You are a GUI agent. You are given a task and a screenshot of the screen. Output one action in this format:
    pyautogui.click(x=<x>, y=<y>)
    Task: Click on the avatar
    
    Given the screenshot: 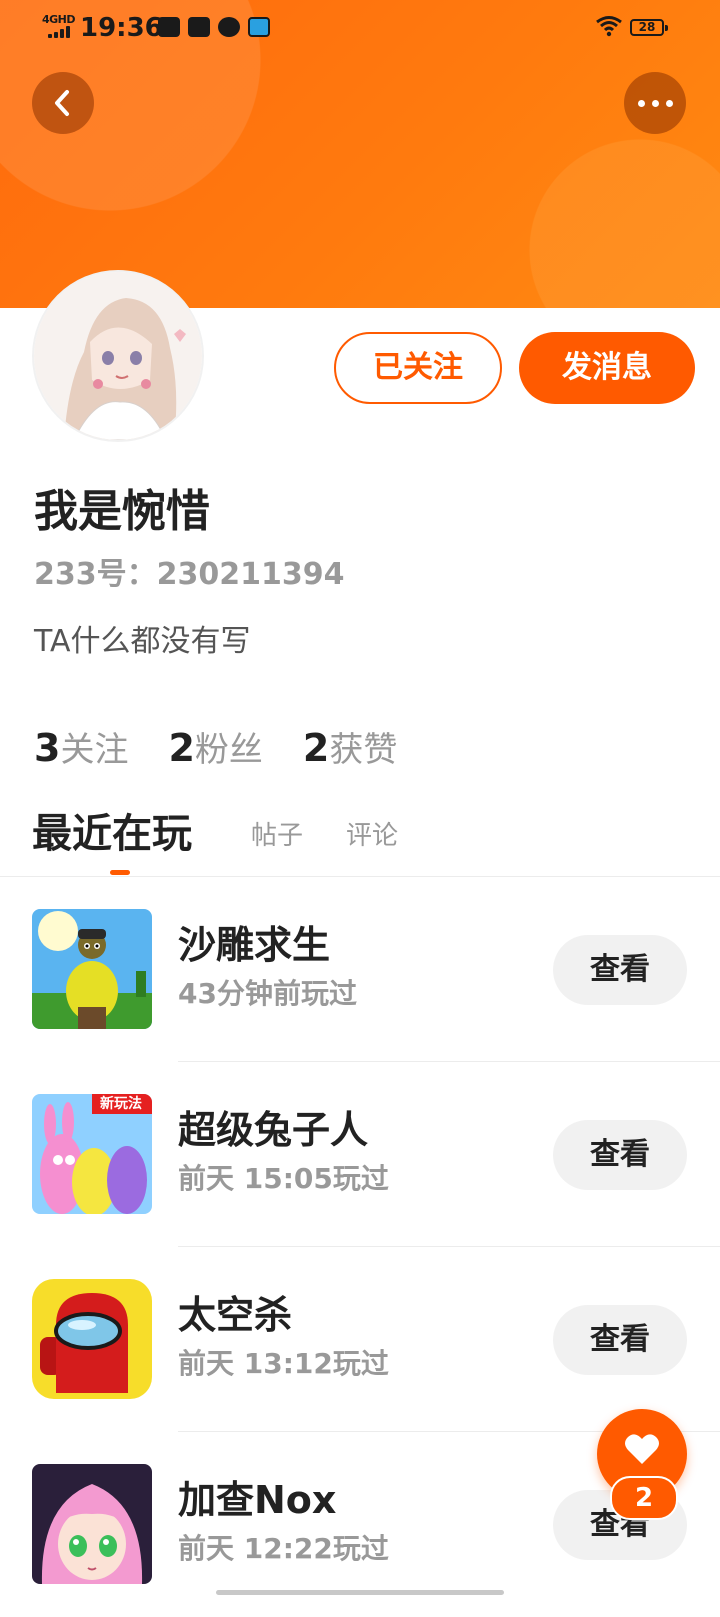 What is the action you would take?
    pyautogui.click(x=118, y=356)
    